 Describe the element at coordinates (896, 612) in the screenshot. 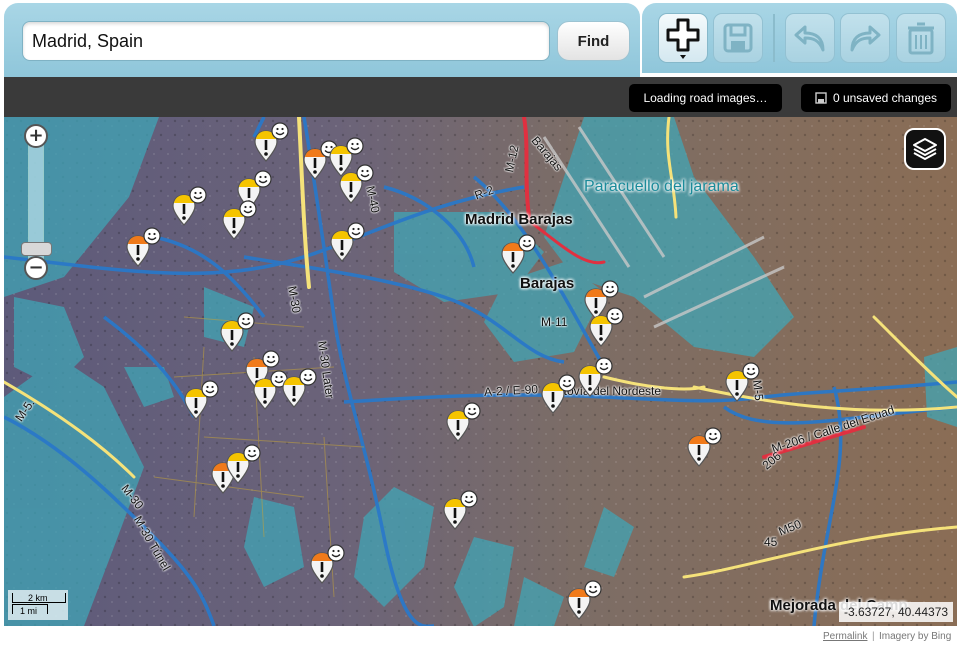

I see `coordinate-readout: -3.63727, 40.44373` at that location.